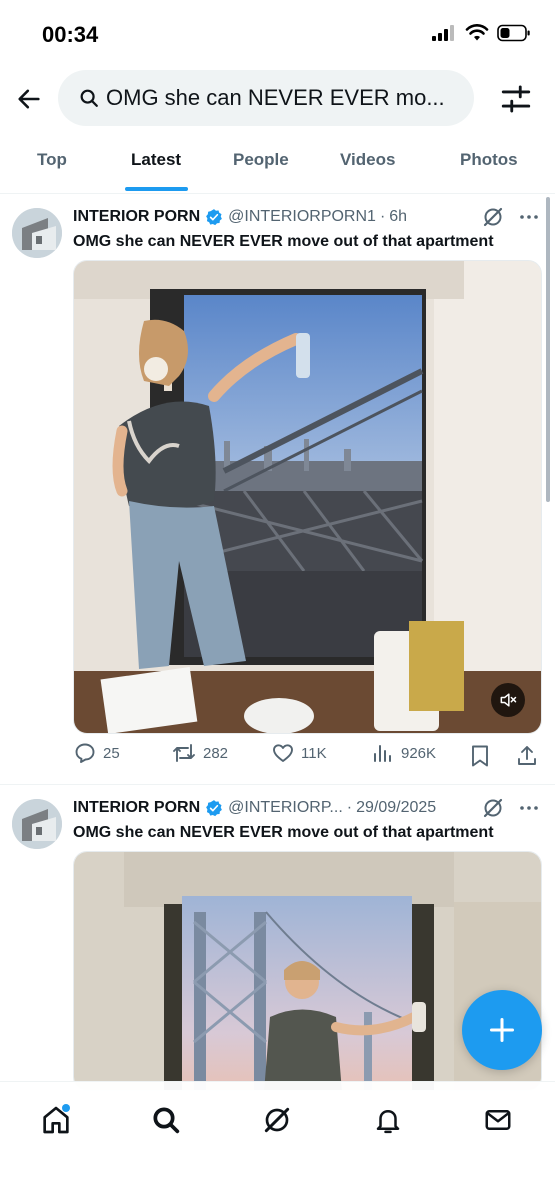 This screenshot has width=555, height=1200. I want to click on messages-icon, so click(498, 1120).